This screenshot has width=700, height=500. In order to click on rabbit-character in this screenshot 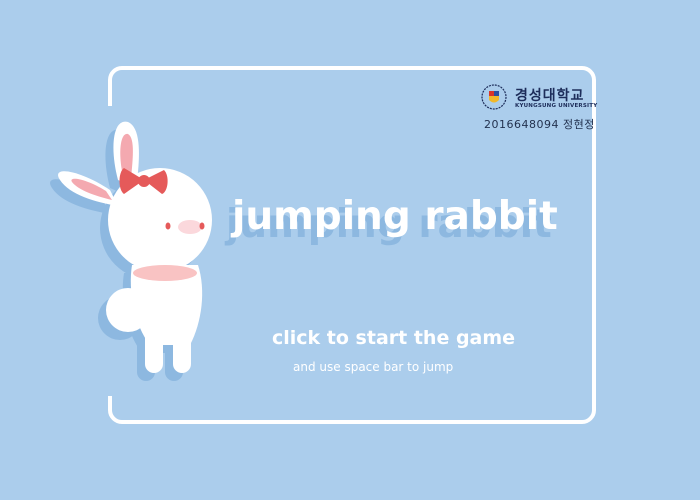, I will do `click(131, 251)`.